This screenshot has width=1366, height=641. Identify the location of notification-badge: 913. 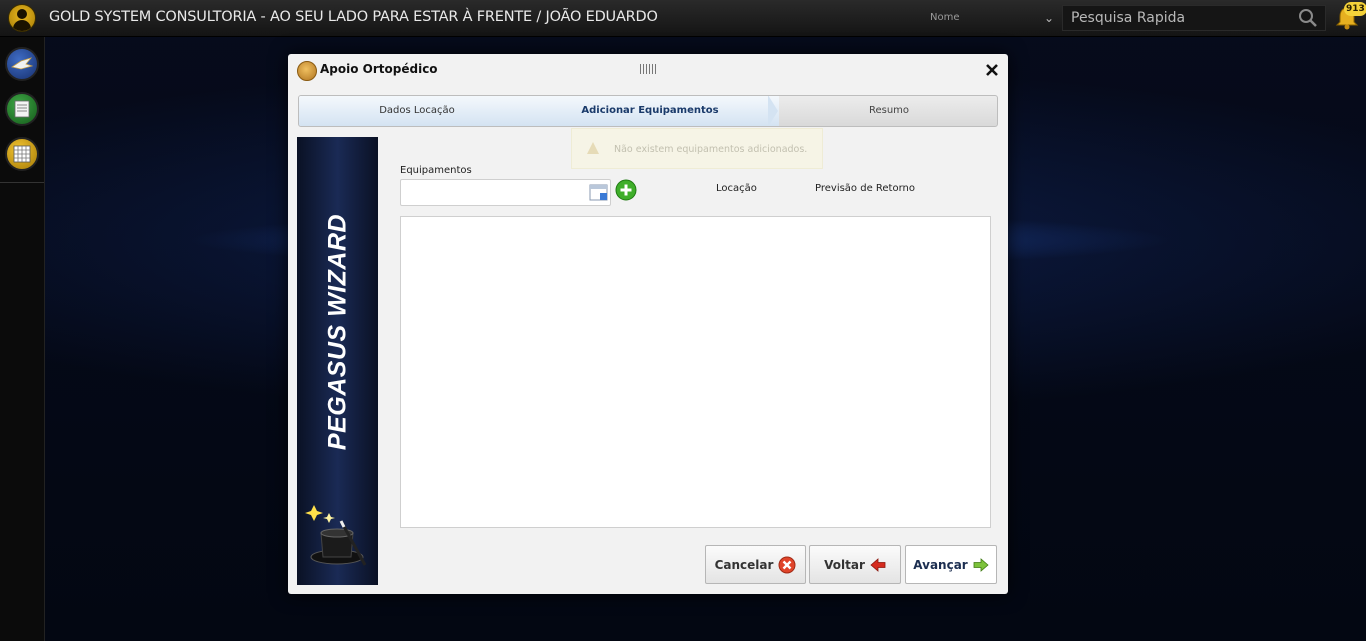
(1355, 9).